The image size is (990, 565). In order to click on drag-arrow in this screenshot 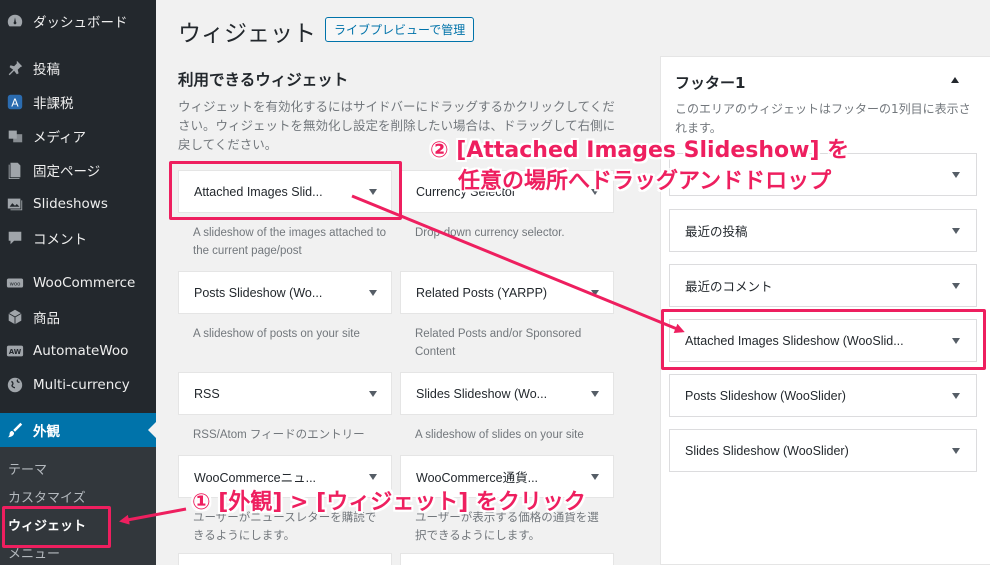, I will do `click(518, 263)`.